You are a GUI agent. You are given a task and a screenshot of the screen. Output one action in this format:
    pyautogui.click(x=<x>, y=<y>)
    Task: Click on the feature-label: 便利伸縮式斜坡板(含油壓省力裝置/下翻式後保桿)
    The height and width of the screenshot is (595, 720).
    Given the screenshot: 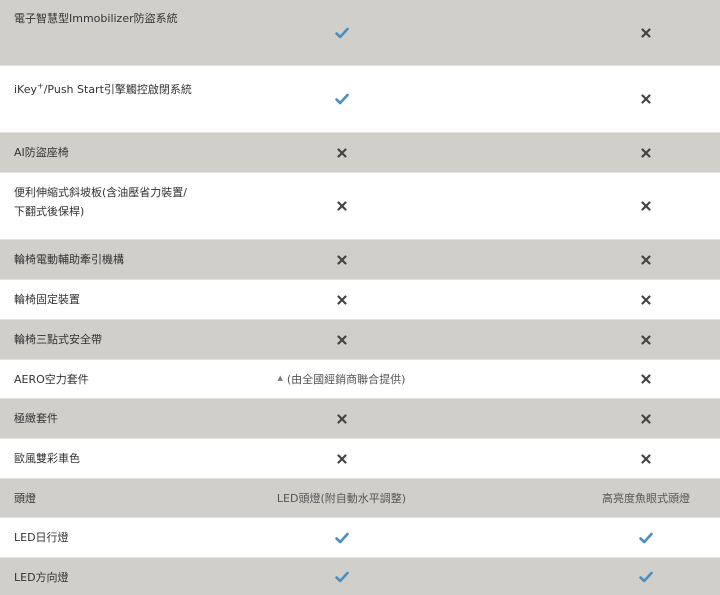 What is the action you would take?
    pyautogui.click(x=100, y=202)
    